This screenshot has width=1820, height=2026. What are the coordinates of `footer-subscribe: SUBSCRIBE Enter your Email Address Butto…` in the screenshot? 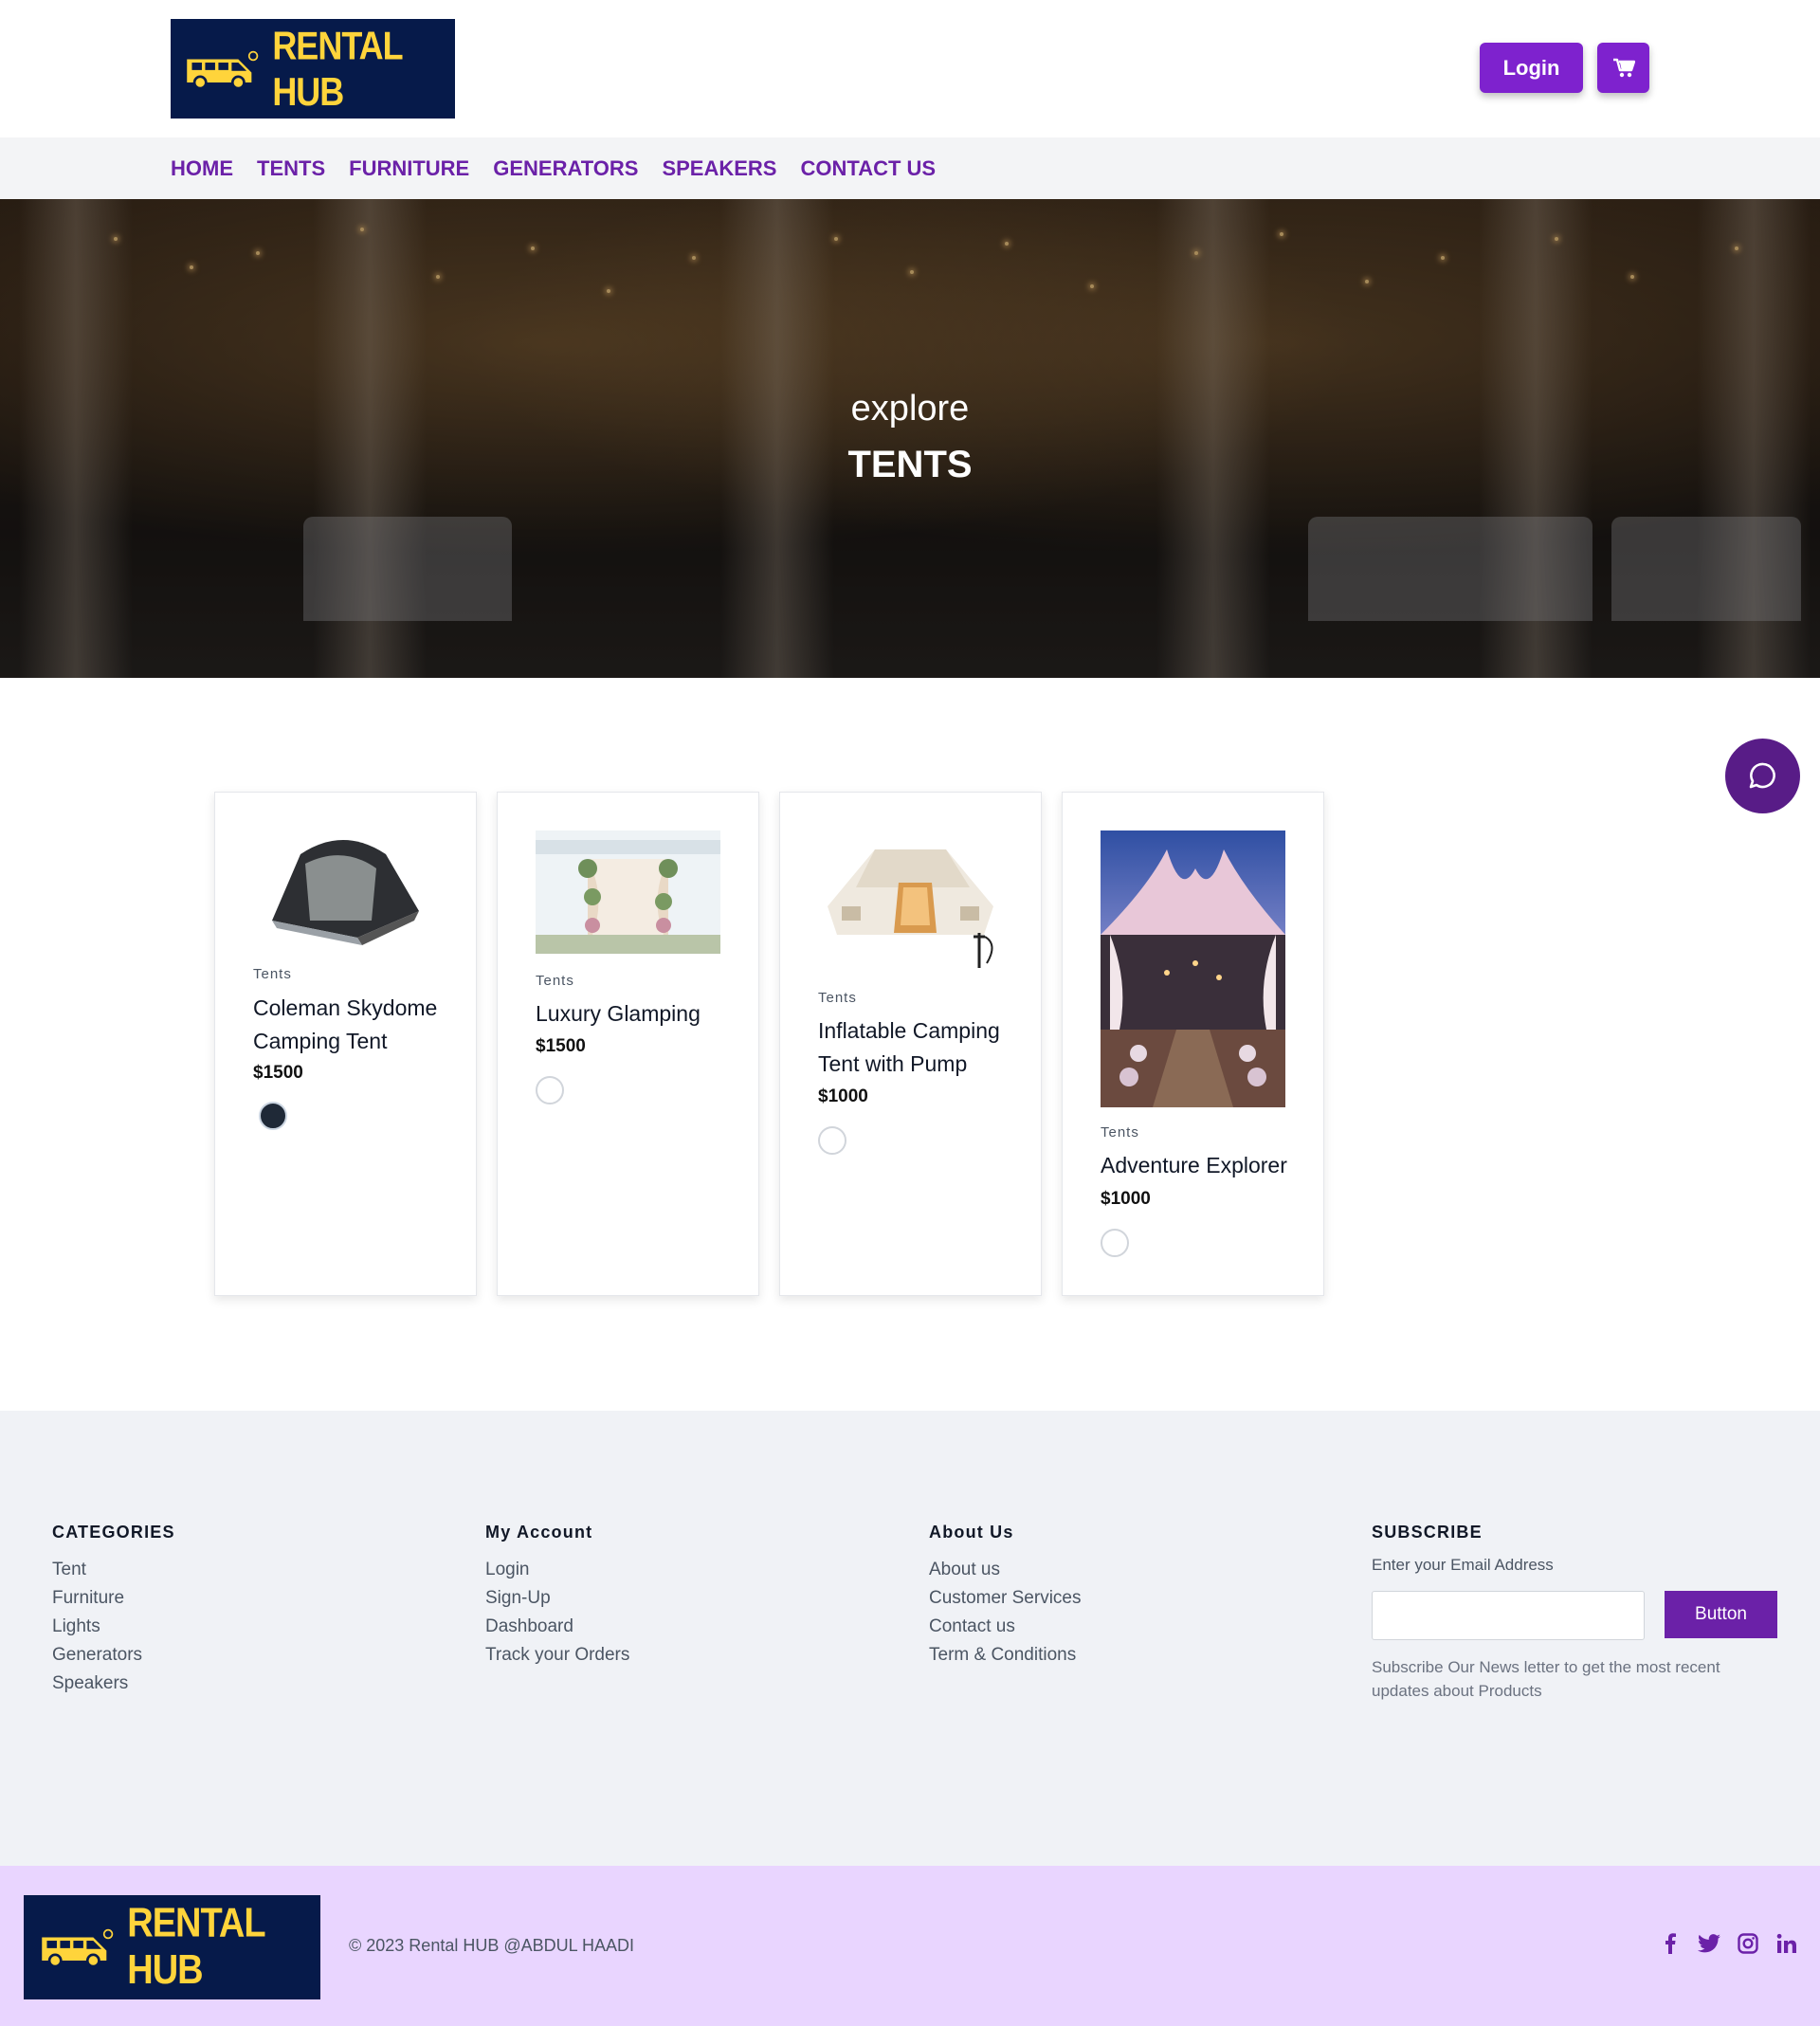 It's located at (1575, 1617).